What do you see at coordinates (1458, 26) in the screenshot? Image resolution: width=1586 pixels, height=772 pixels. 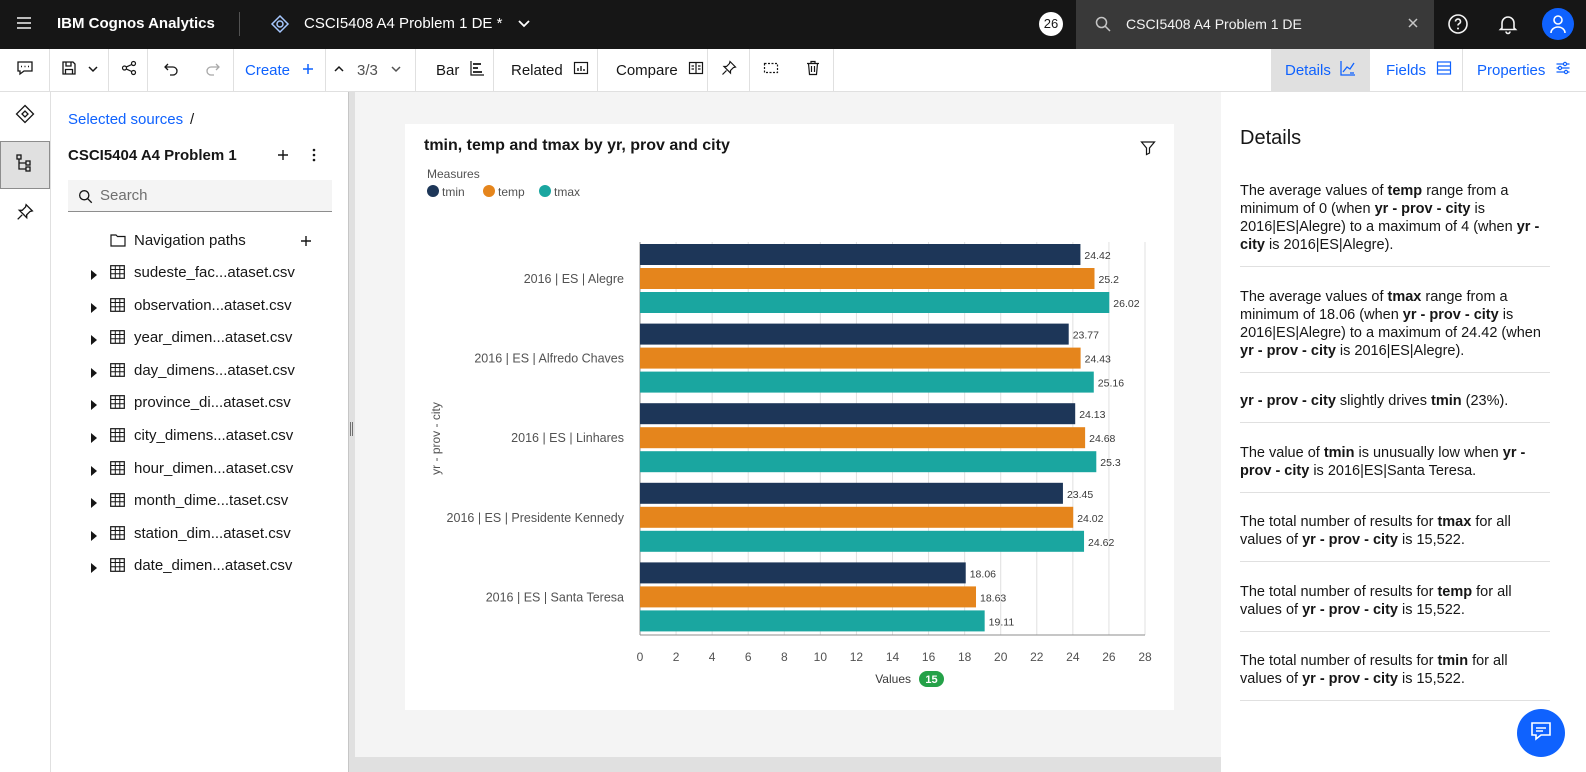 I see `help-icon` at bounding box center [1458, 26].